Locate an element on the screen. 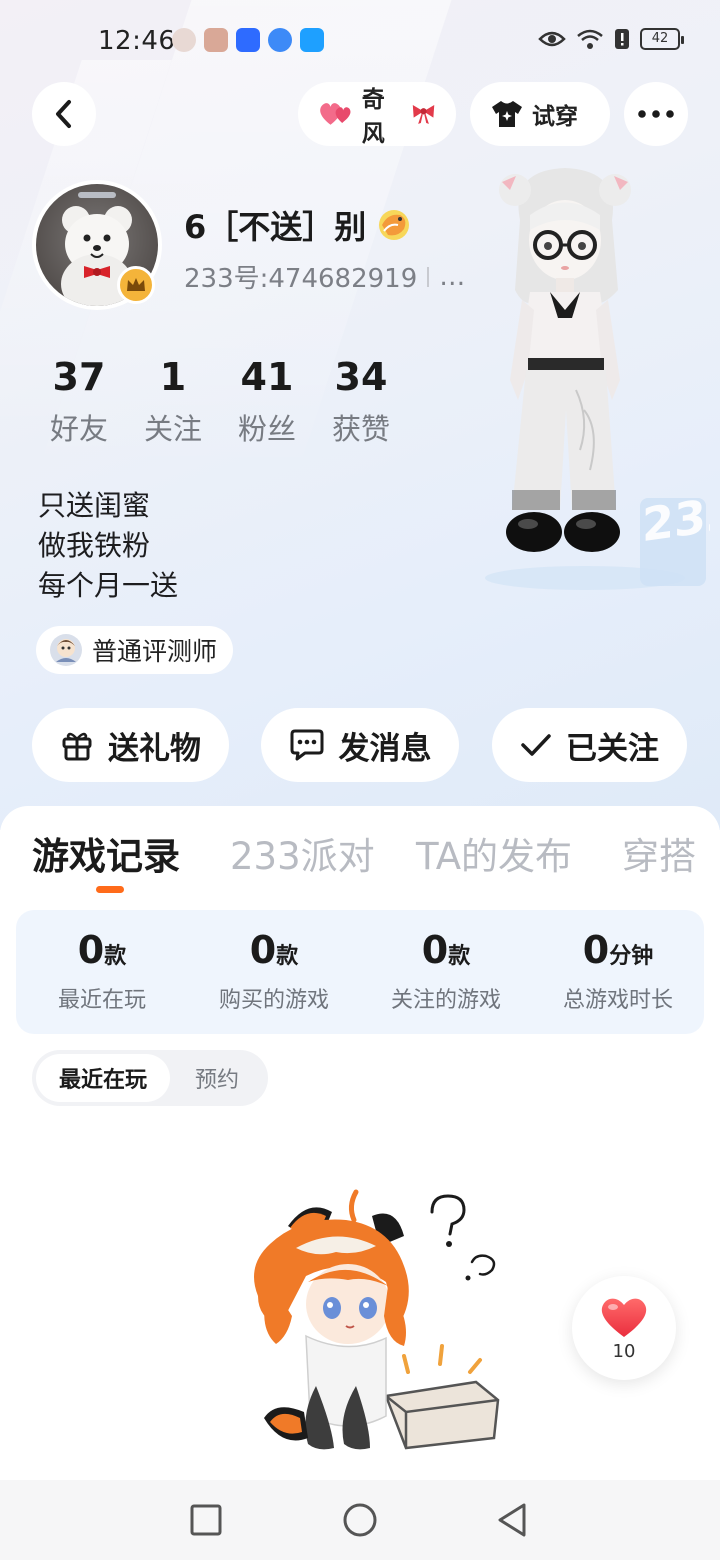 The image size is (720, 1560). bow-icon is located at coordinates (423, 114).